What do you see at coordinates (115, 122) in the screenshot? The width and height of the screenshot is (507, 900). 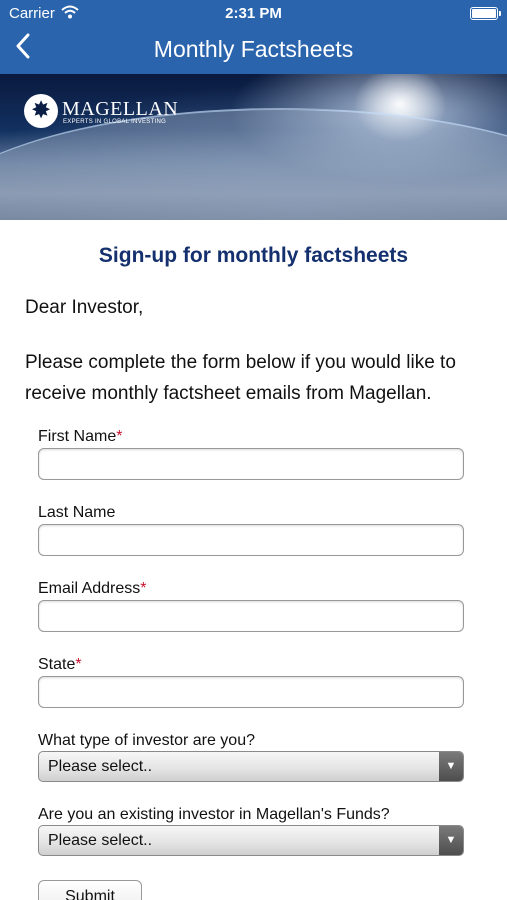 I see `brand-tagline: EXPERTS IN GLOBAL INVESTING` at bounding box center [115, 122].